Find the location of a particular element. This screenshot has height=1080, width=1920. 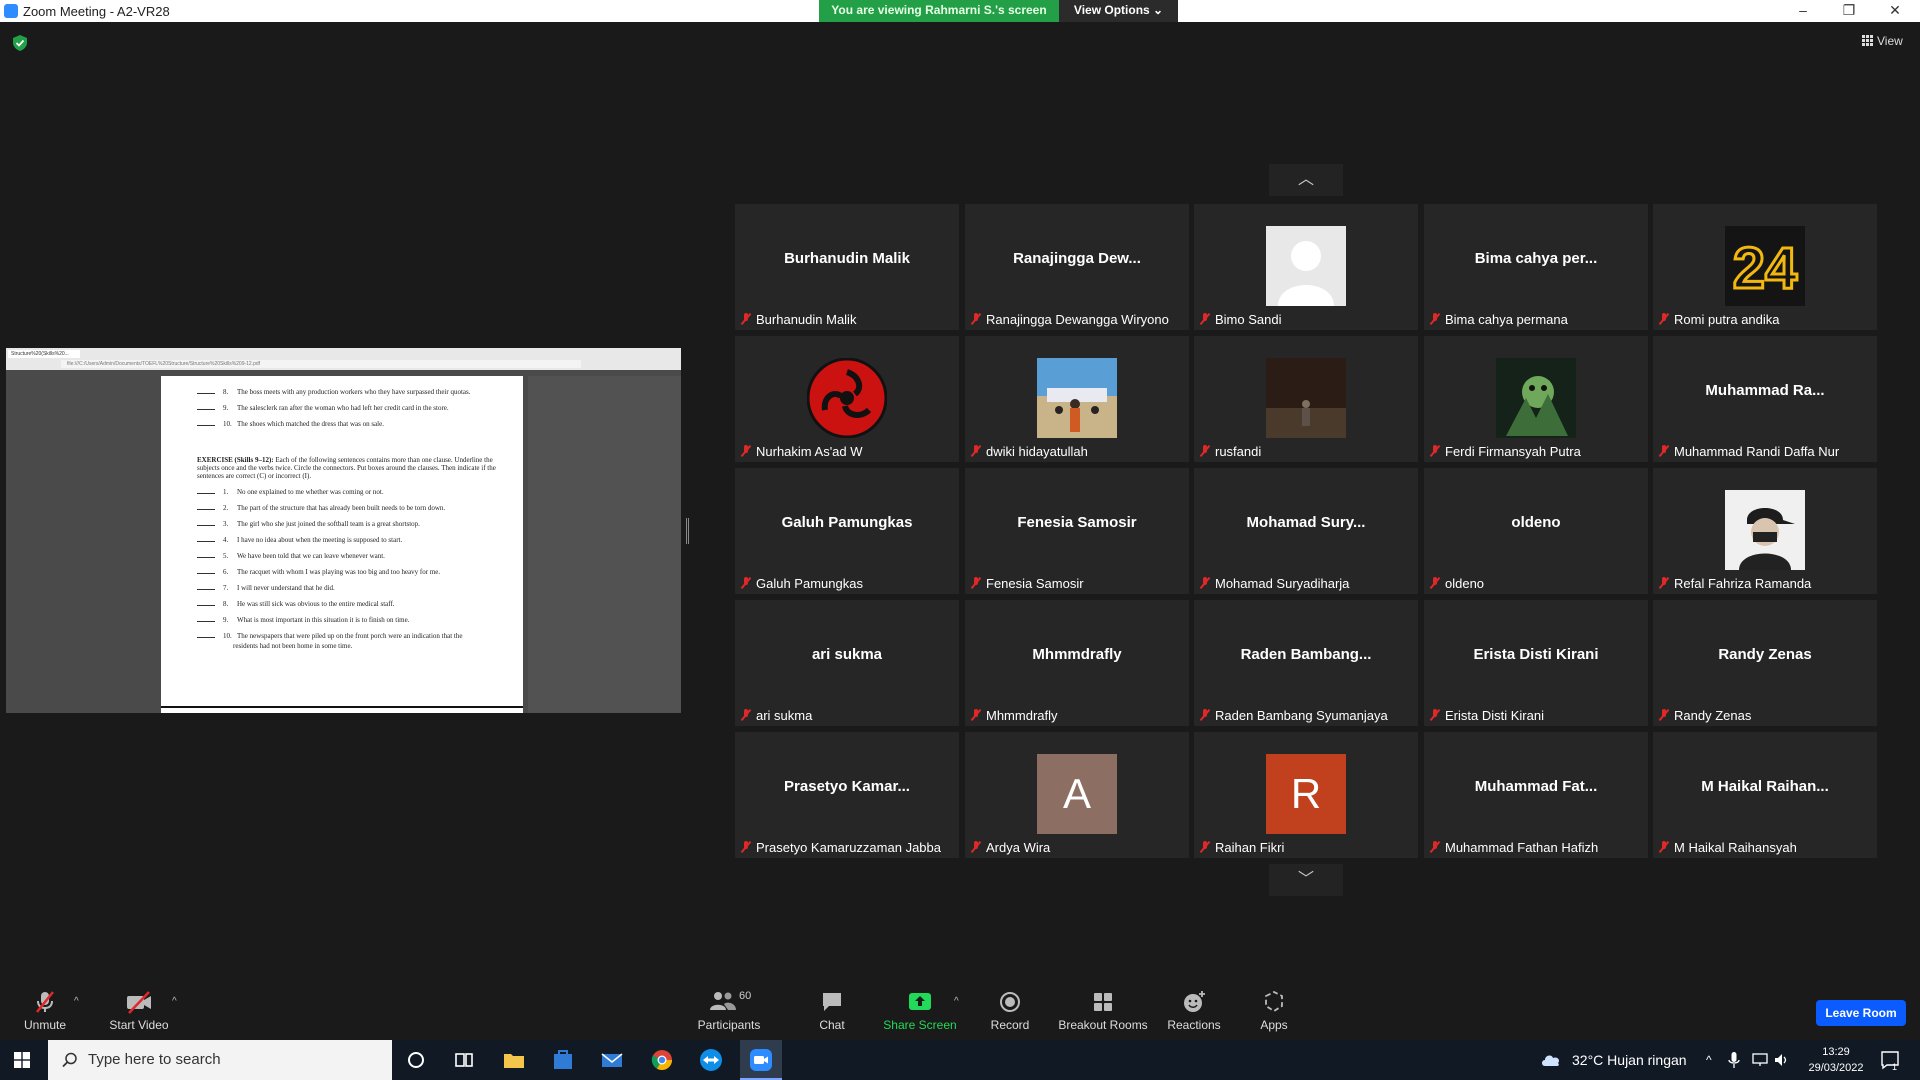

participant-tile: Burhanudin Malik Burhanudin Malik is located at coordinates (847, 267).